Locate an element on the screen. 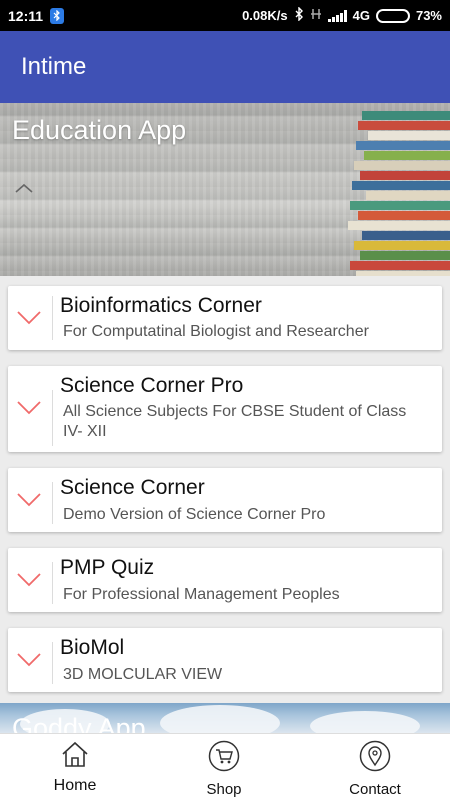 The height and width of the screenshot is (800, 450). nav-home-label: Home is located at coordinates (75, 785).